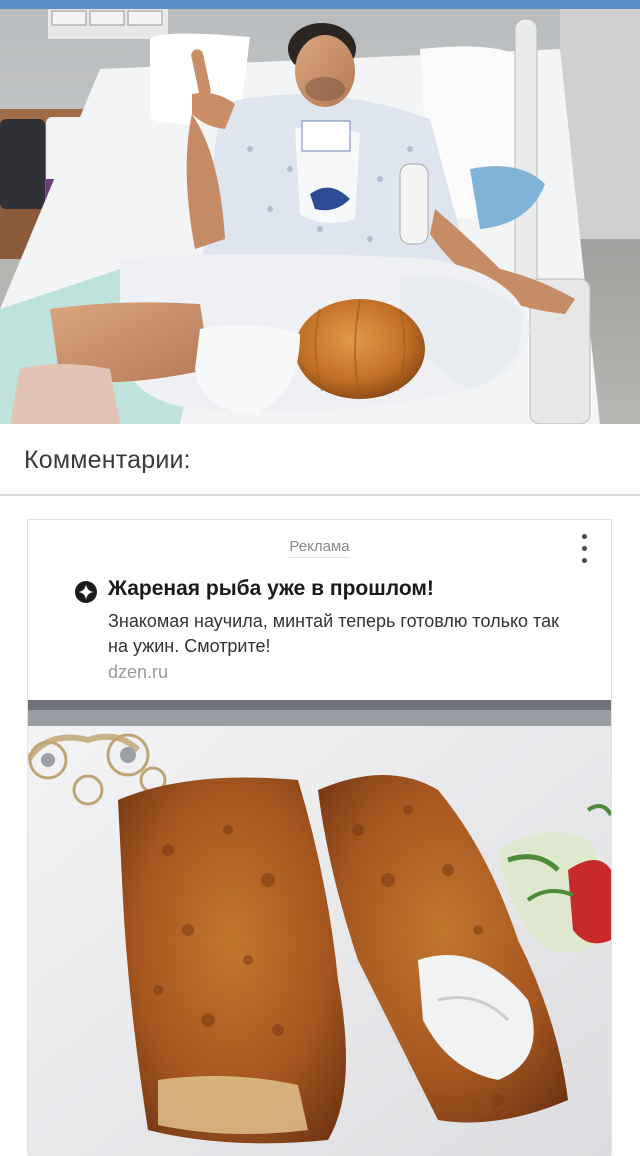  I want to click on comments-heading: Комментарии:, so click(107, 460).